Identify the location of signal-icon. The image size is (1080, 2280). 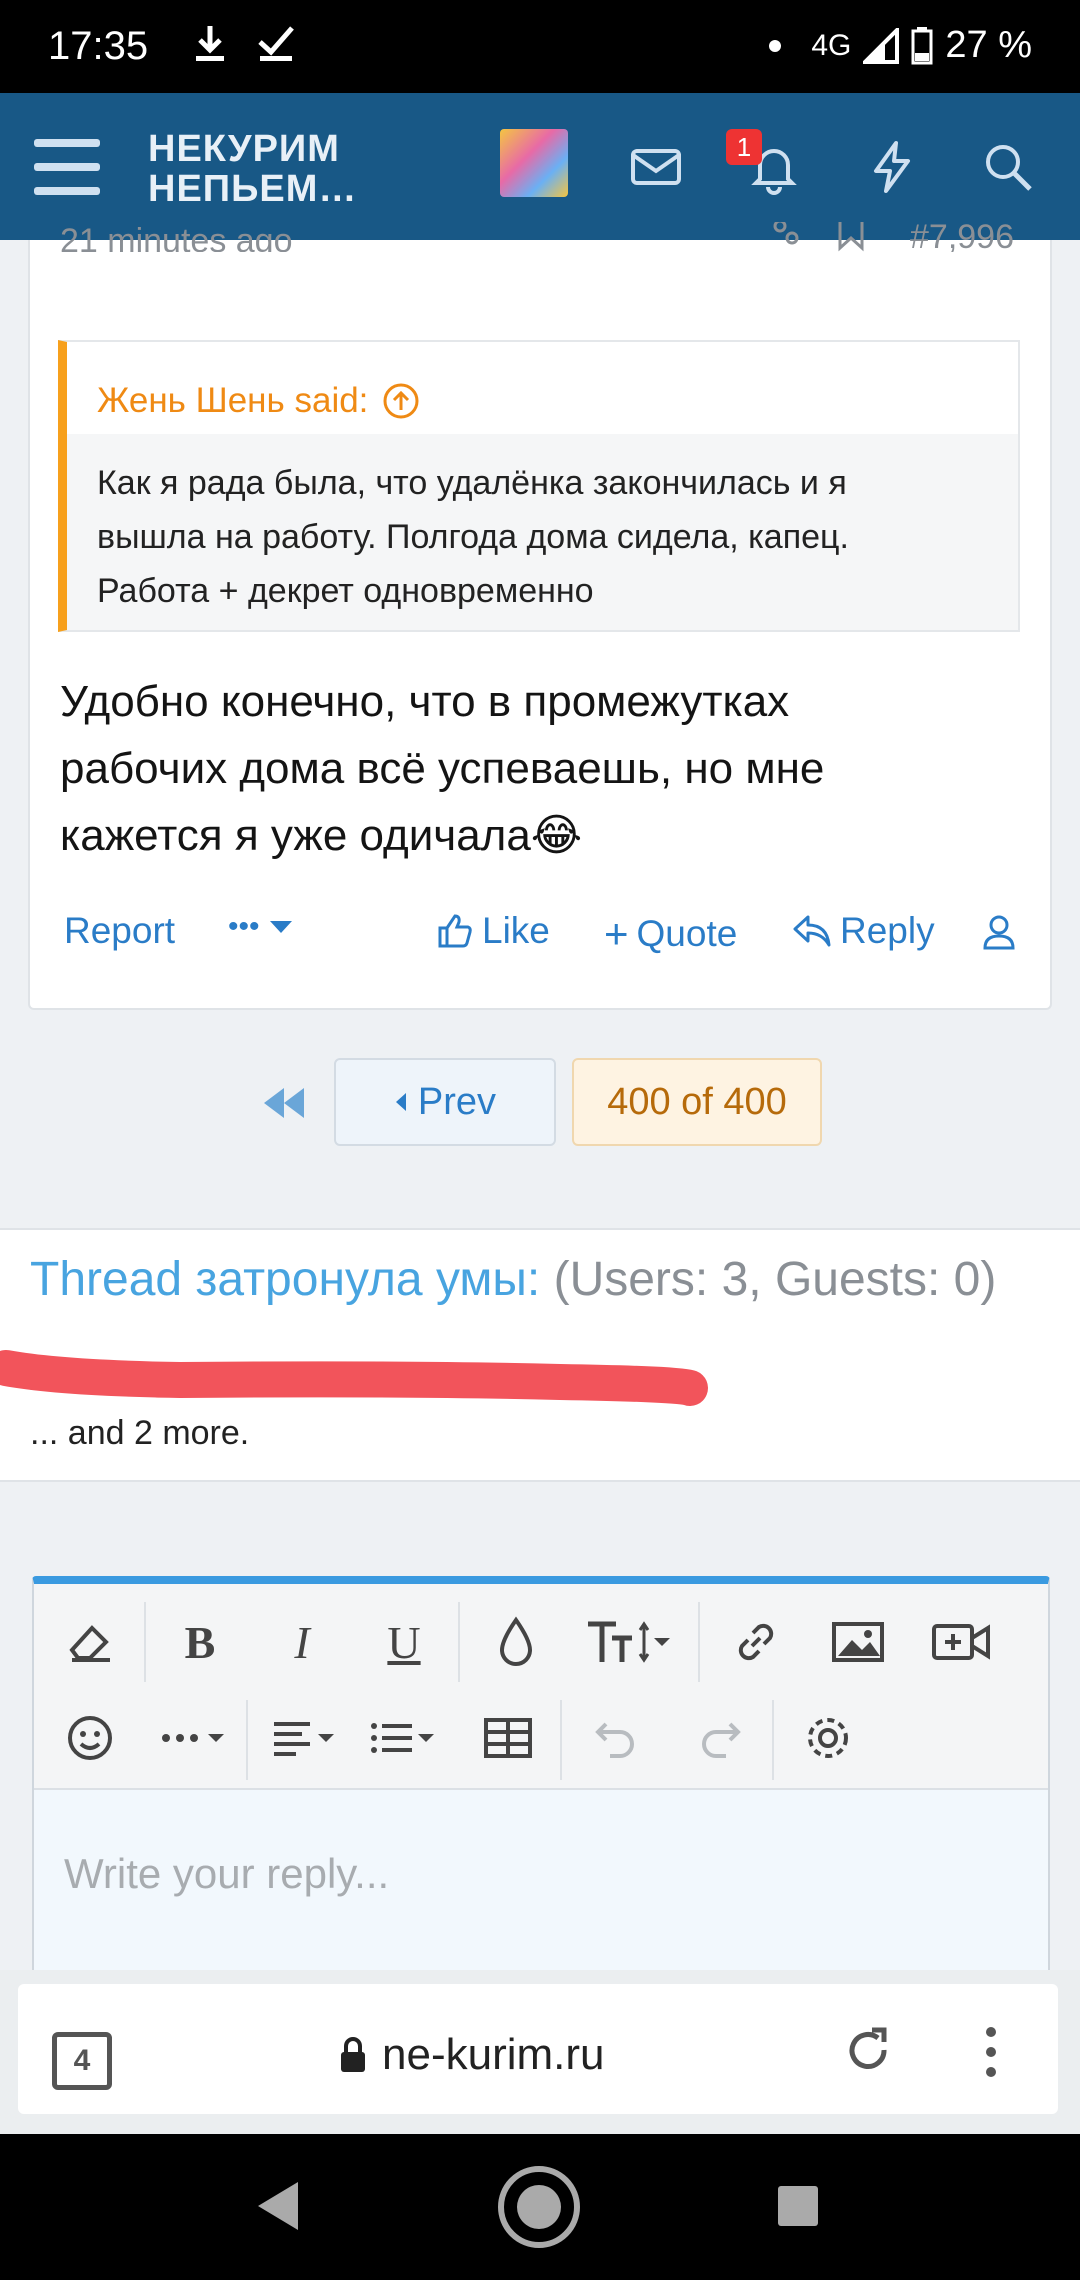
(881, 45).